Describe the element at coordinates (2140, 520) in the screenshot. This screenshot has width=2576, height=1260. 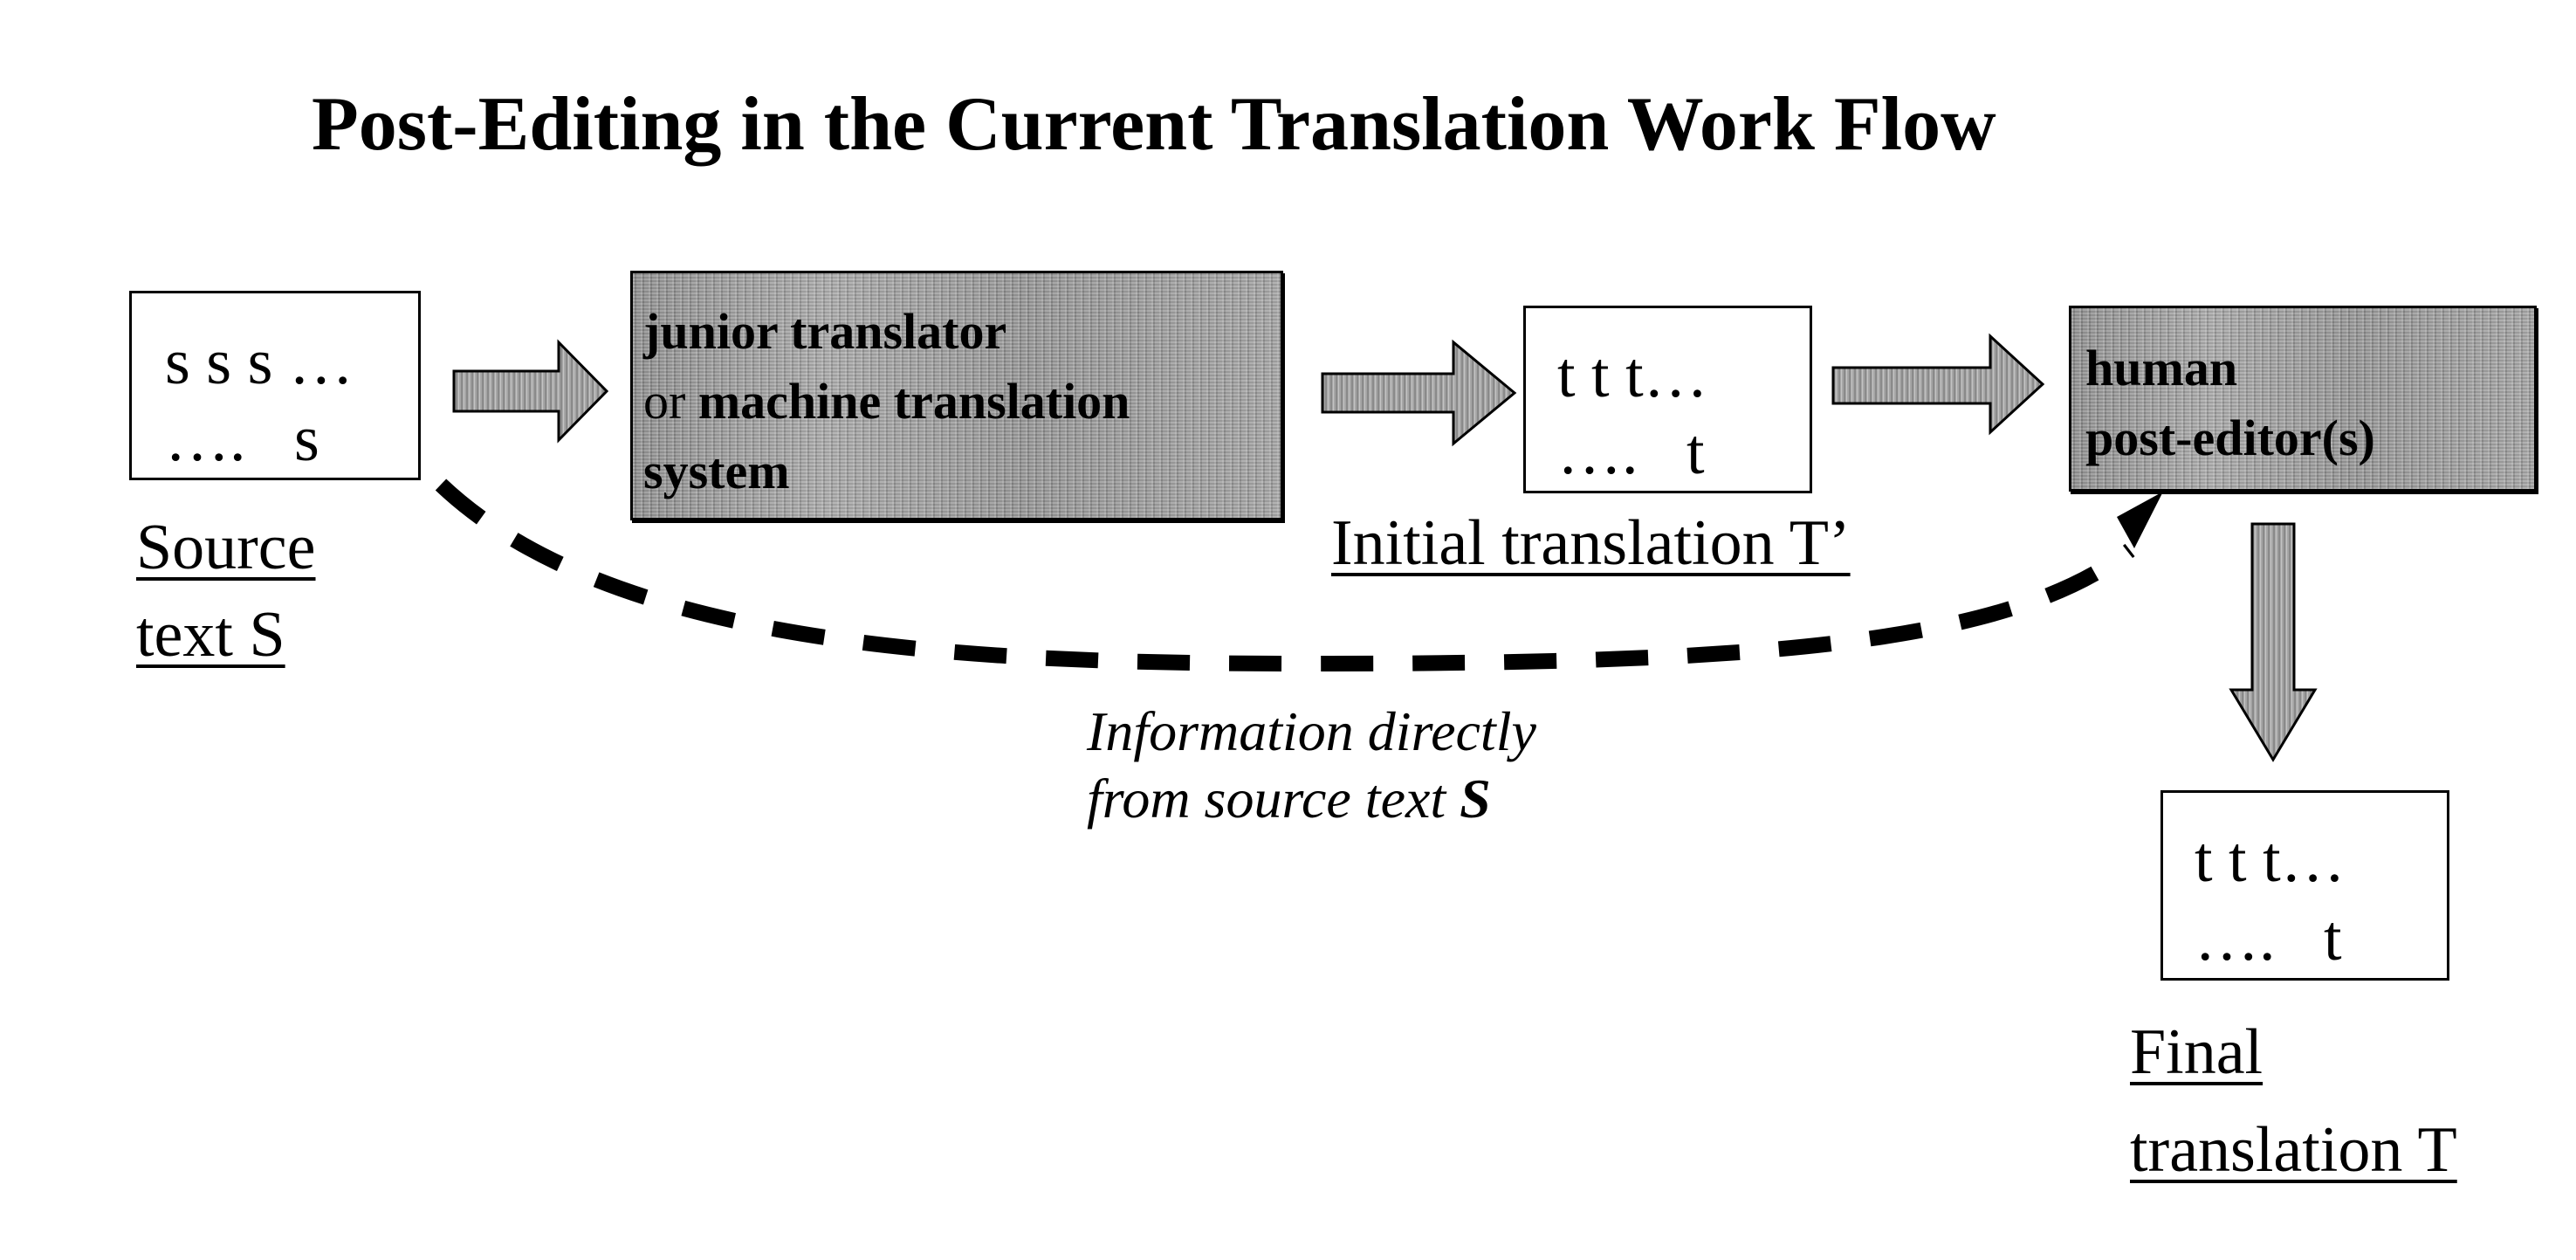
I see `dashed-arrowhead-icon` at that location.